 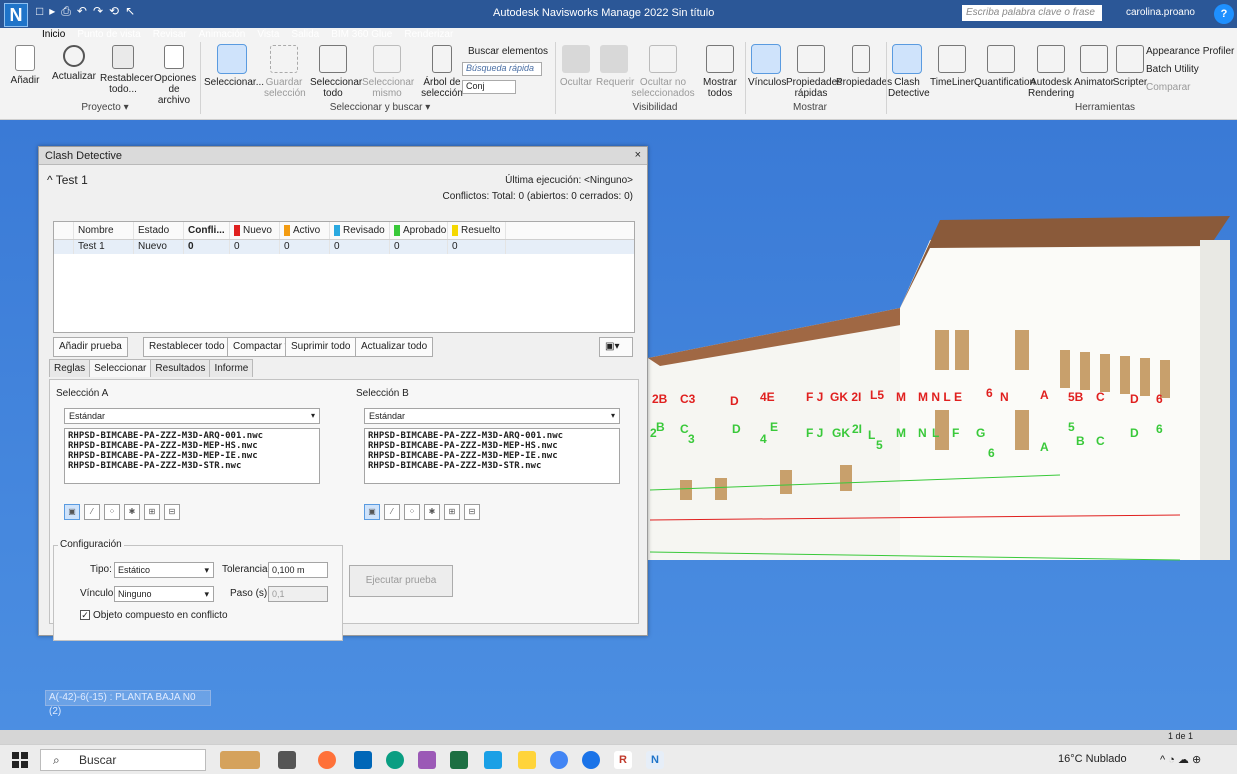 What do you see at coordinates (720, 72) in the screenshot?
I see `unhide-all-button: Mostrar todos` at bounding box center [720, 72].